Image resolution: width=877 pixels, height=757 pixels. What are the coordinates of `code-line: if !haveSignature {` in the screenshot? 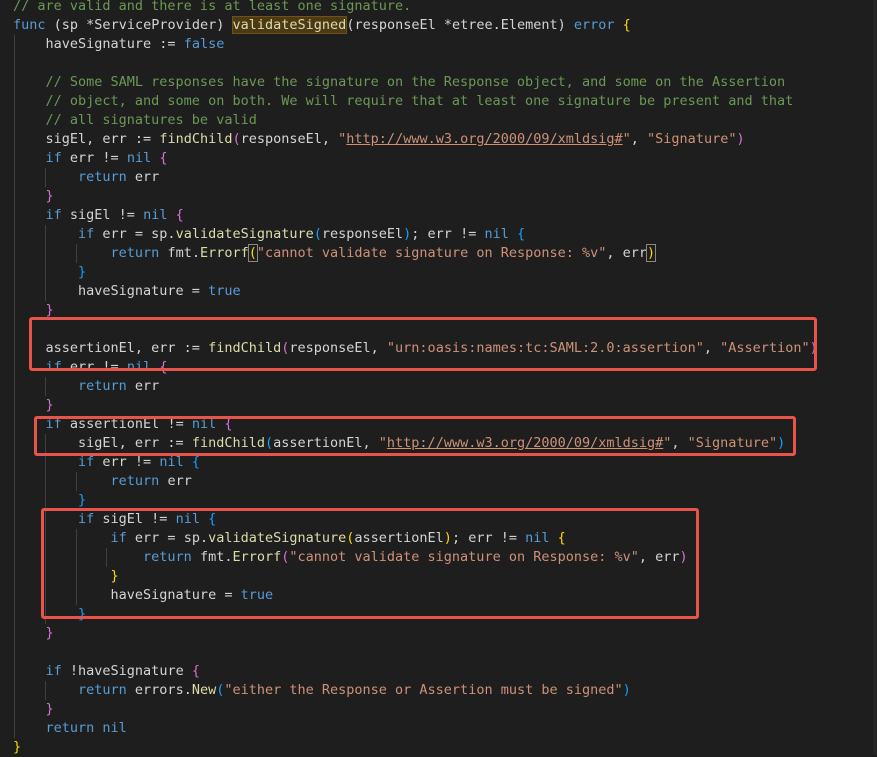 It's located at (106, 671).